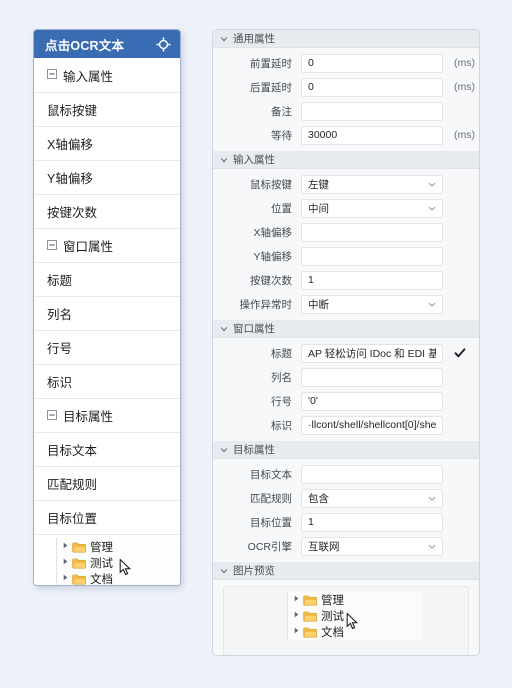 The height and width of the screenshot is (688, 512). I want to click on field-label: 位置, so click(281, 208).